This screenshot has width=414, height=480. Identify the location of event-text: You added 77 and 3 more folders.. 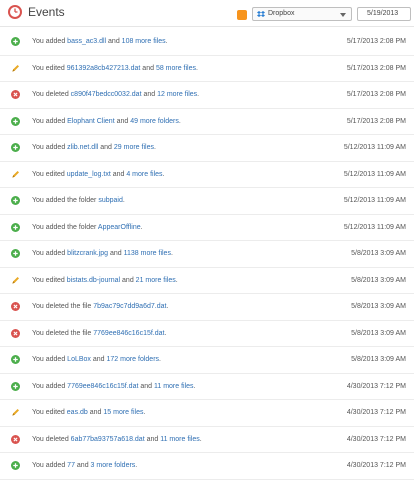
(84, 465).